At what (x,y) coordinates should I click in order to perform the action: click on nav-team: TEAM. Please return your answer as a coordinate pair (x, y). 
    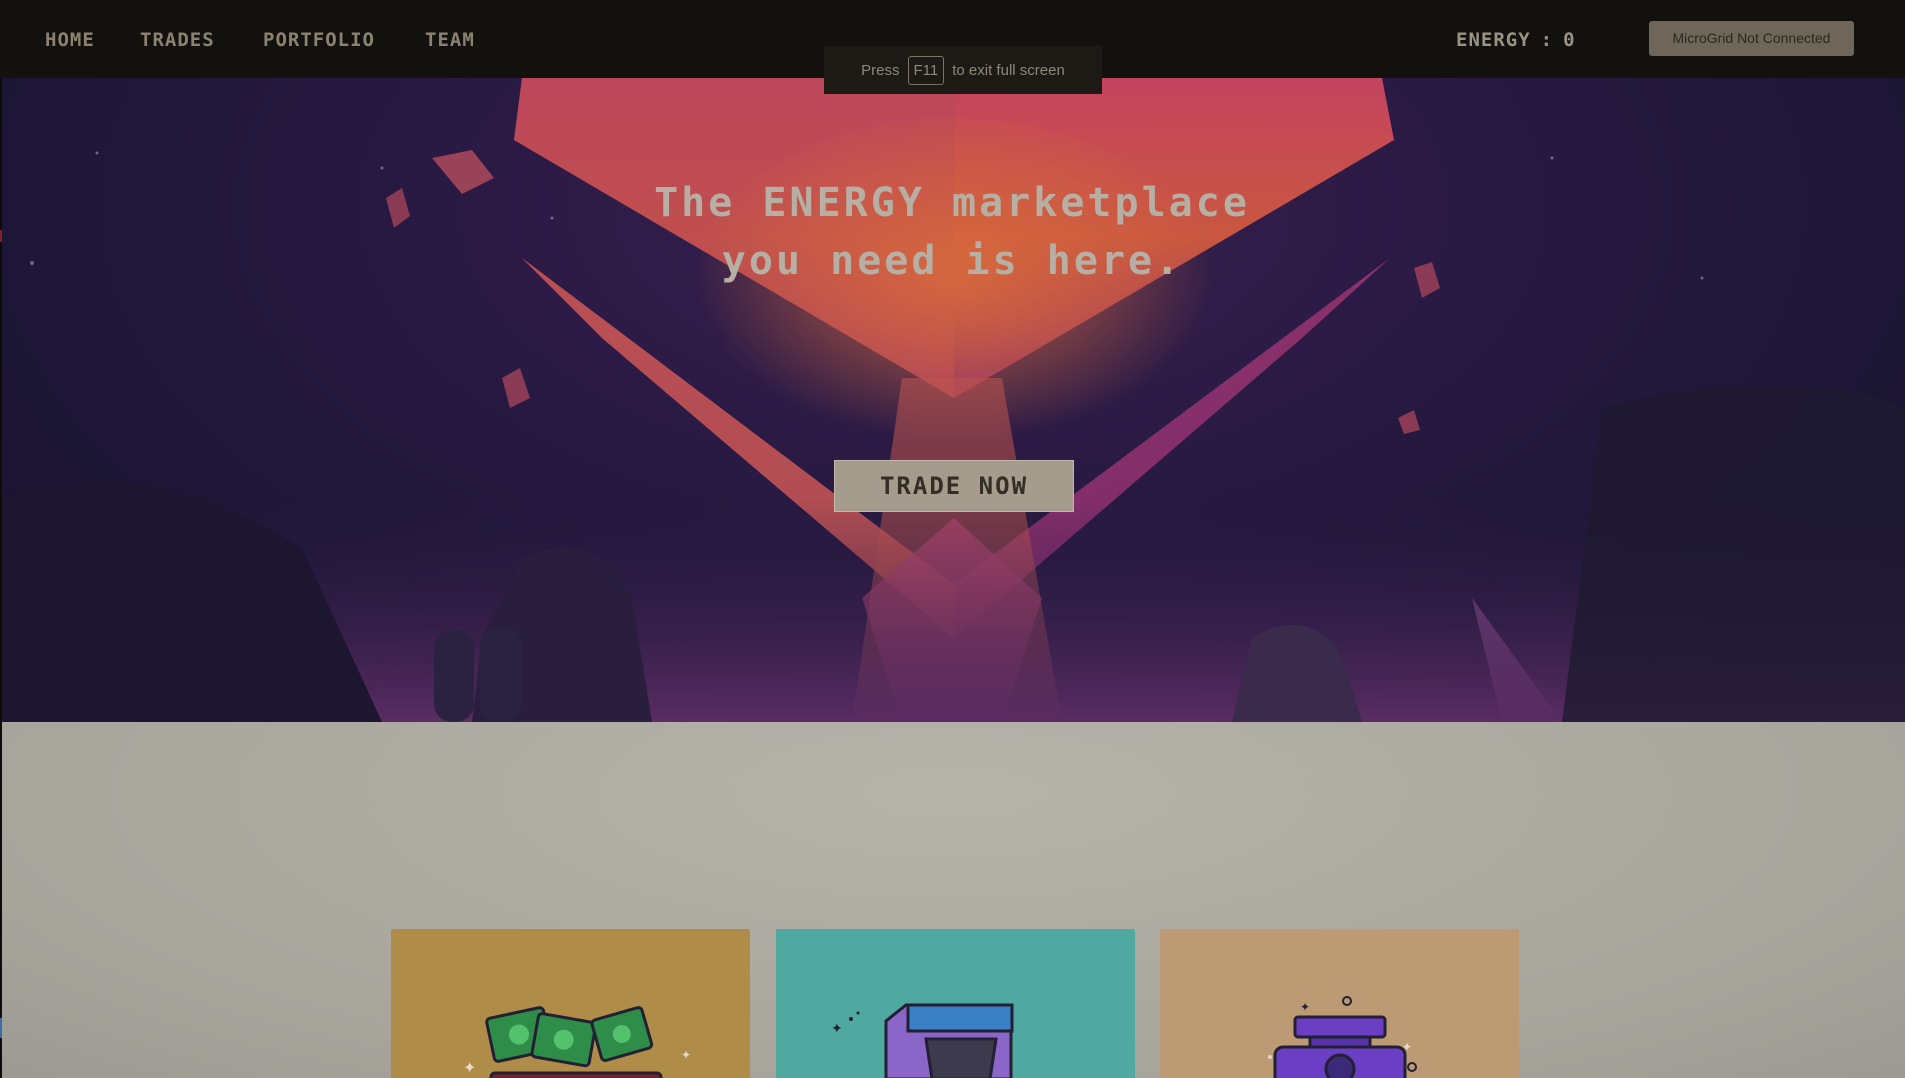
    Looking at the image, I should click on (450, 40).